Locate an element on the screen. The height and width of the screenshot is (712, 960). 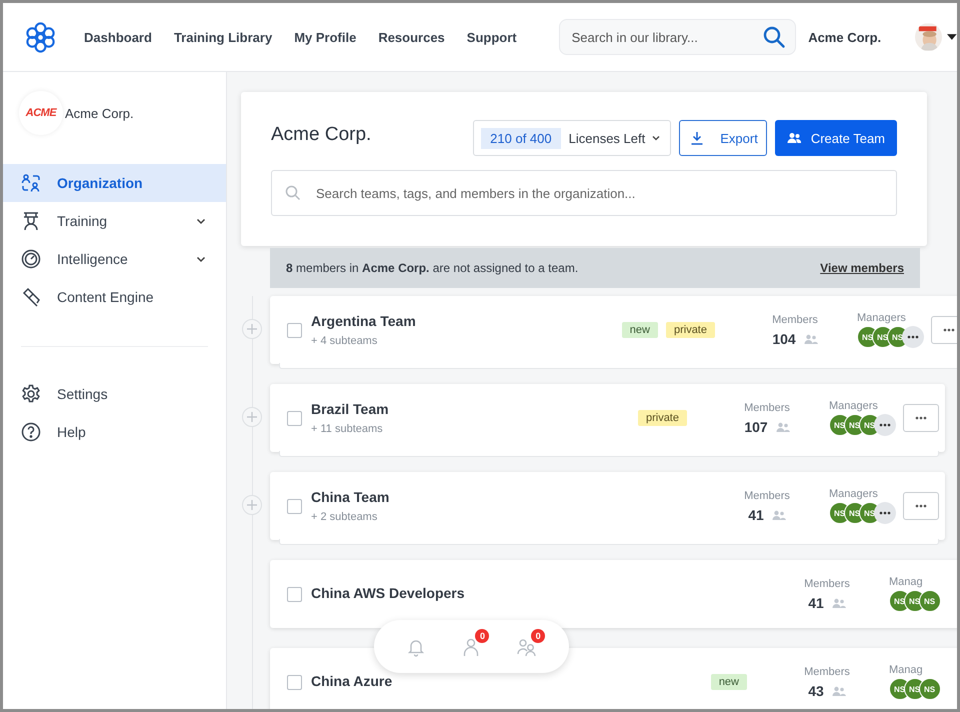
nav-link: Support is located at coordinates (491, 37).